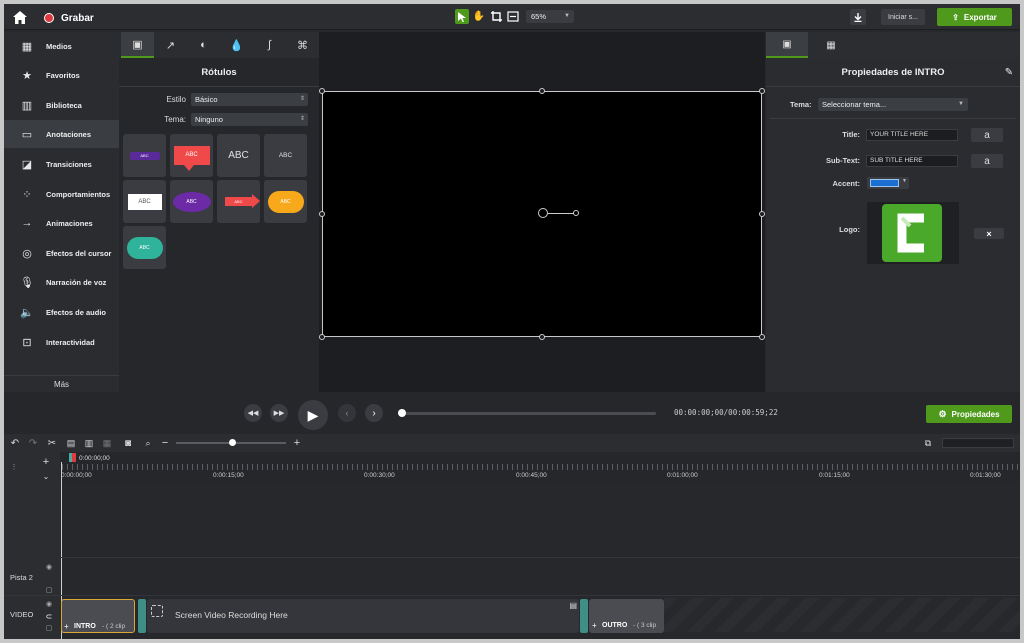 Image resolution: width=1024 pixels, height=643 pixels. I want to click on zoom-in-icon: +, so click(297, 443).